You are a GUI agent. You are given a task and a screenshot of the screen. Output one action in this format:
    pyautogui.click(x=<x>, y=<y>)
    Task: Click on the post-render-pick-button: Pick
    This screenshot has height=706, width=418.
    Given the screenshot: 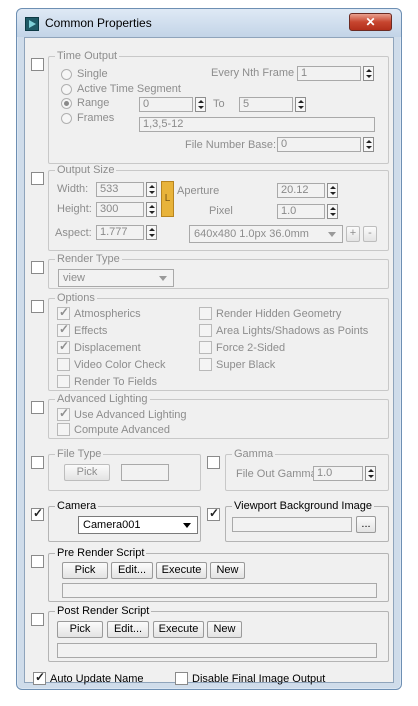 What is the action you would take?
    pyautogui.click(x=80, y=629)
    